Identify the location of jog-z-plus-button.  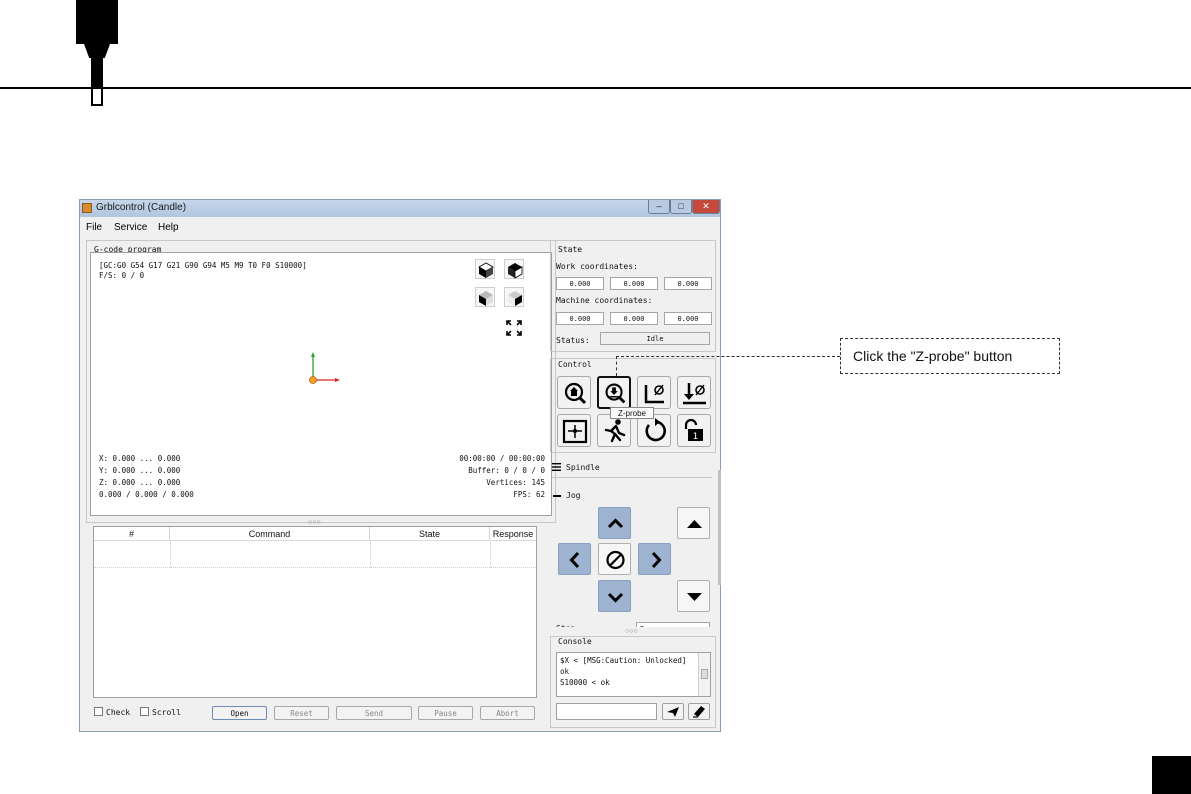
(693, 523).